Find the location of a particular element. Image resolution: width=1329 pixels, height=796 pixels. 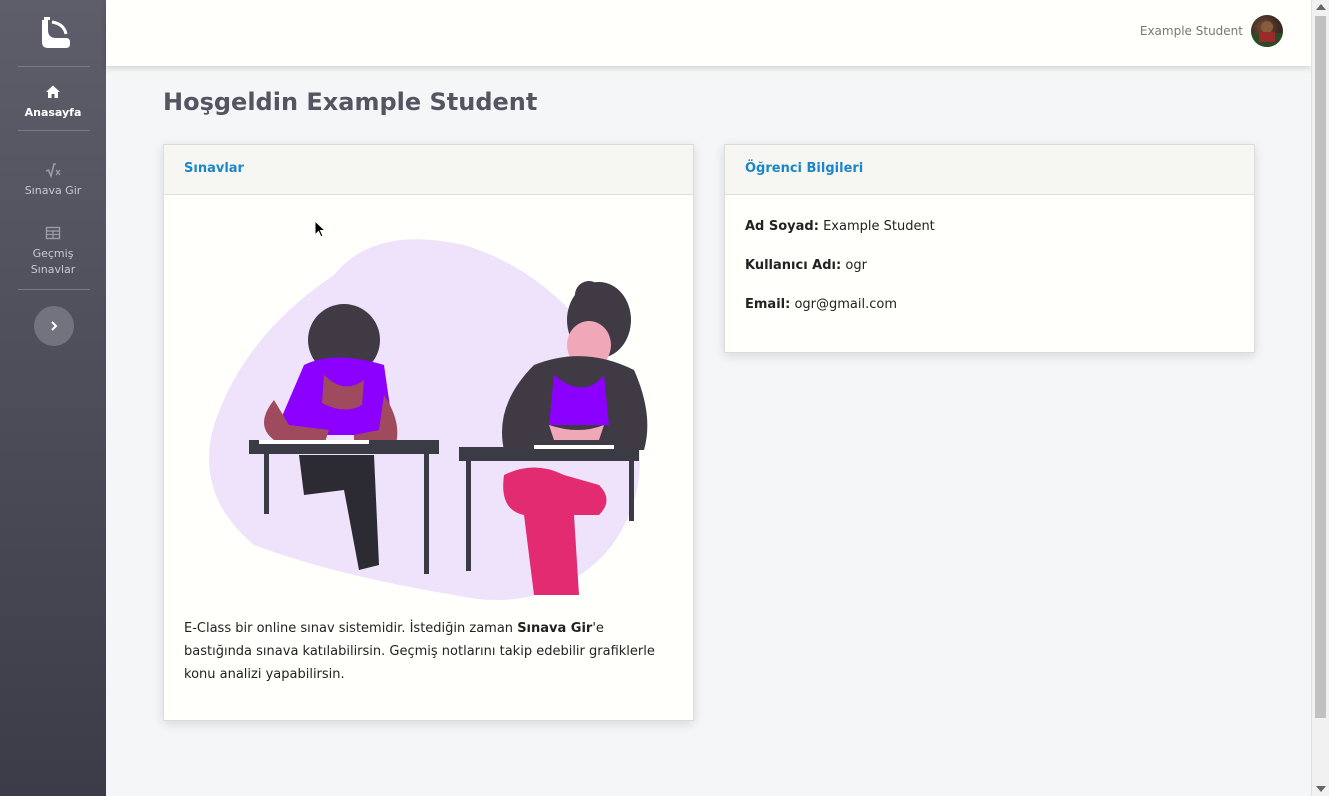

page-title: Hoşgeldin Example Student is located at coordinates (350, 102).